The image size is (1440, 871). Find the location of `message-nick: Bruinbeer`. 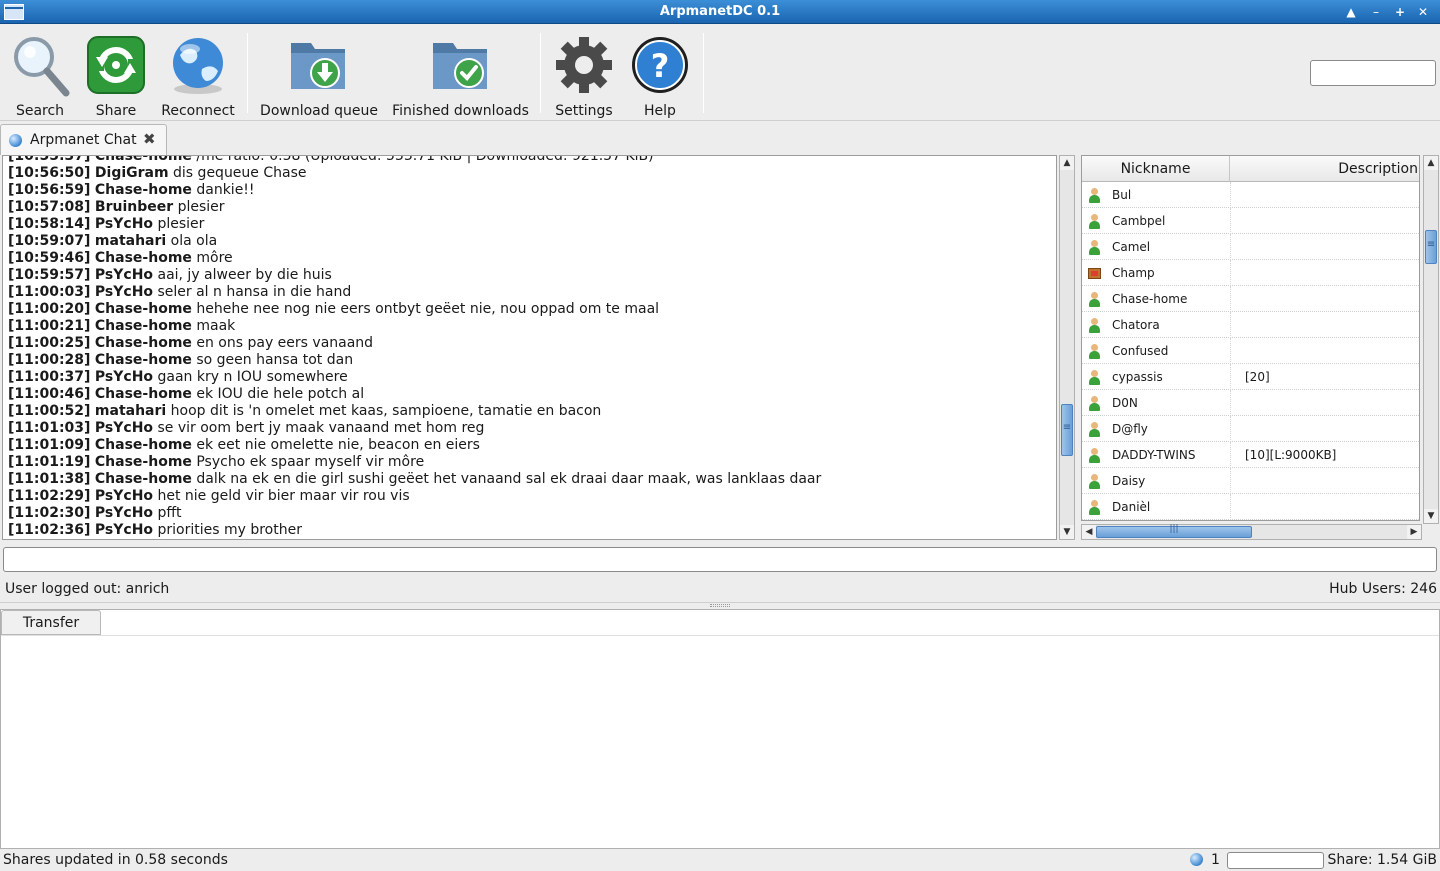

message-nick: Bruinbeer is located at coordinates (134, 207).